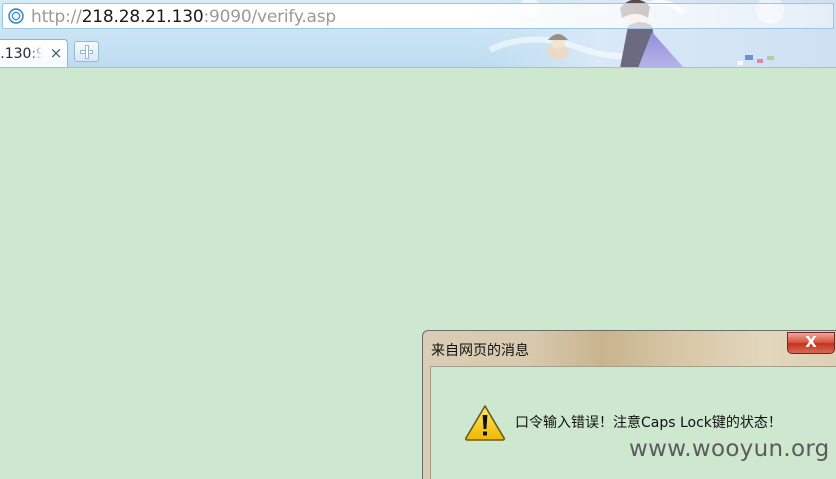 The height and width of the screenshot is (479, 836). I want to click on tab-verify: 218.28.21.130:9 ×, so click(34, 53).